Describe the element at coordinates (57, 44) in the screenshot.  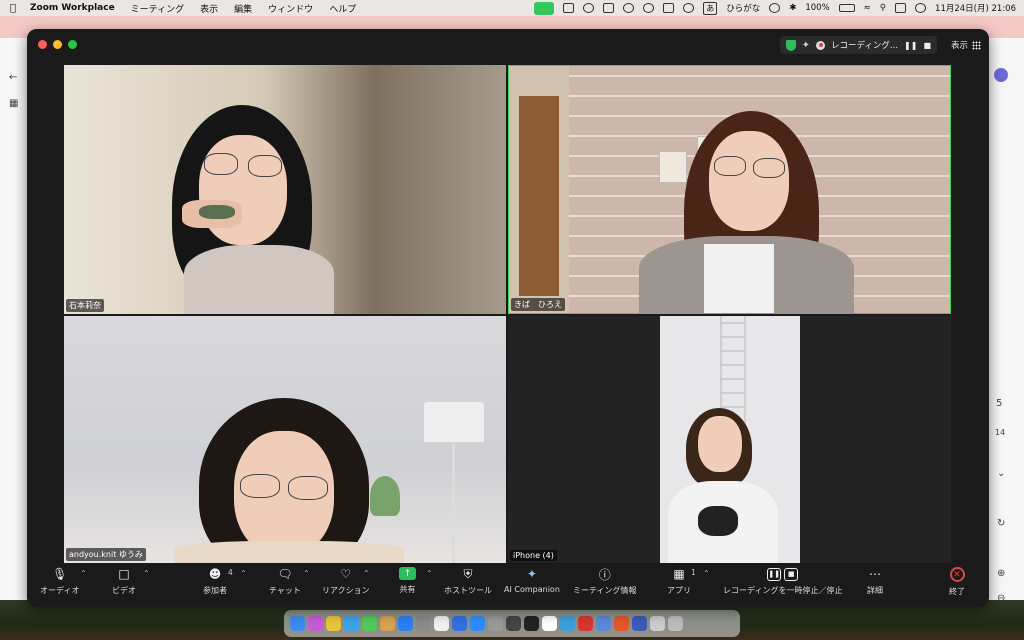
I see `minimize-window-button` at that location.